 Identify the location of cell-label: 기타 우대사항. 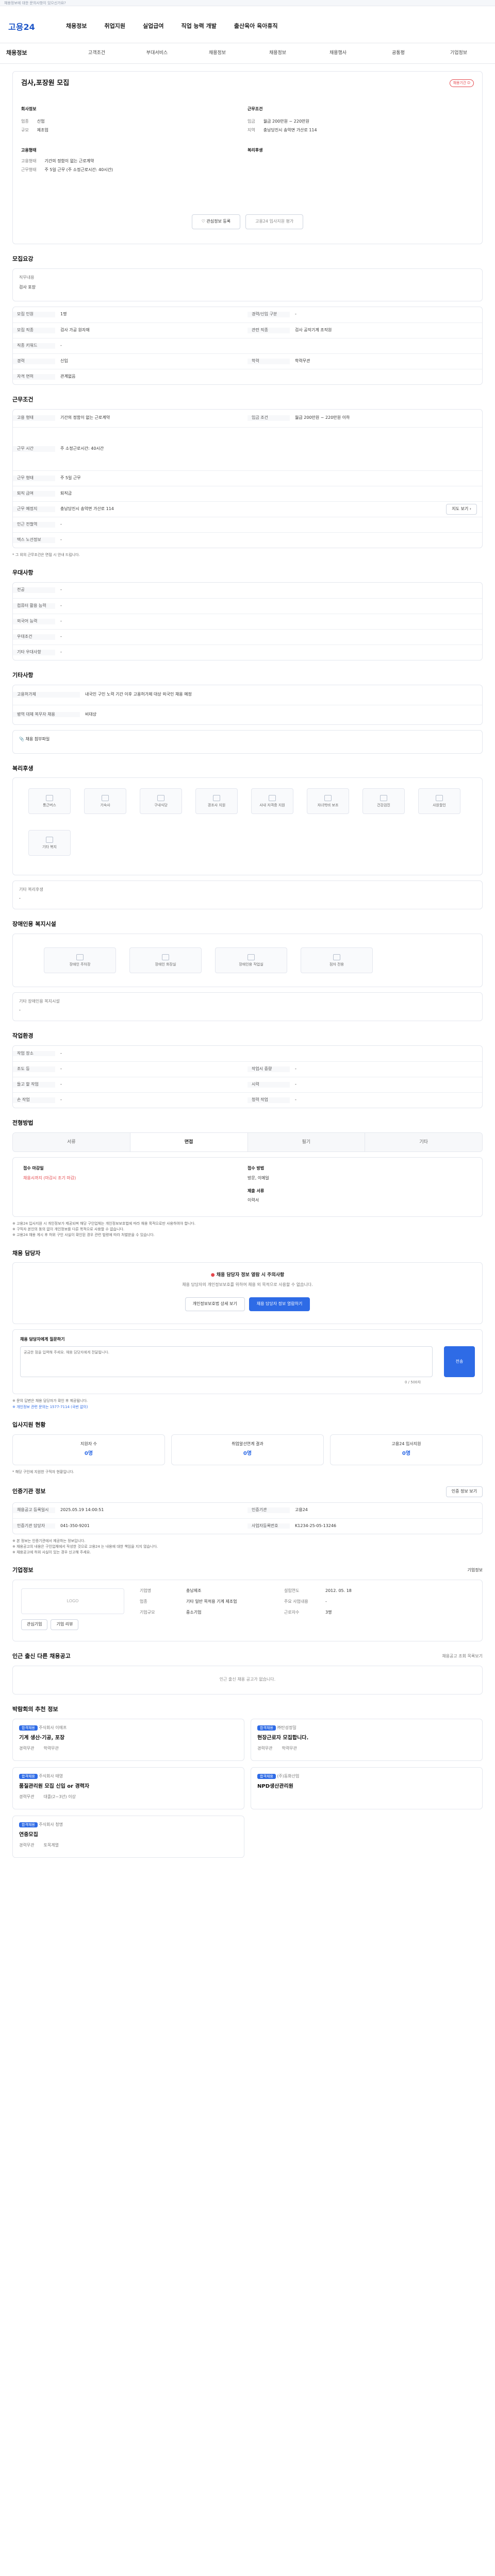
(34, 652).